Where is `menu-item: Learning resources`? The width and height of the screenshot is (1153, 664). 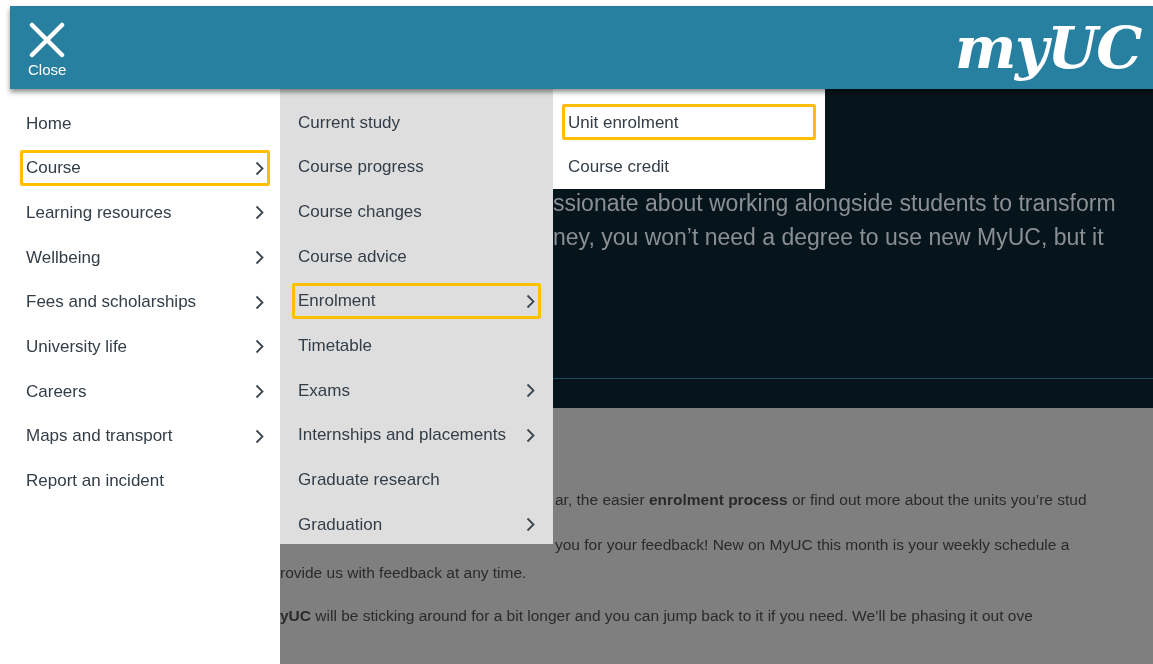 menu-item: Learning resources is located at coordinates (145, 212).